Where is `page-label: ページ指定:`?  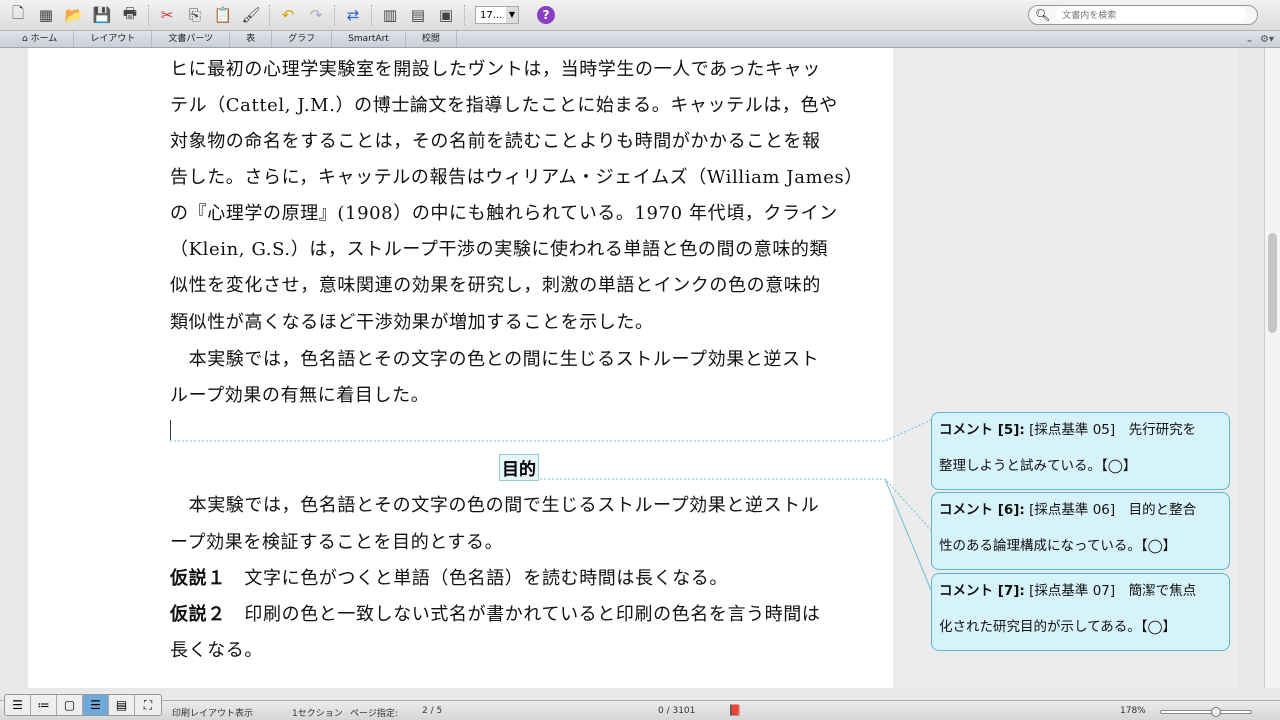 page-label: ページ指定: is located at coordinates (374, 714).